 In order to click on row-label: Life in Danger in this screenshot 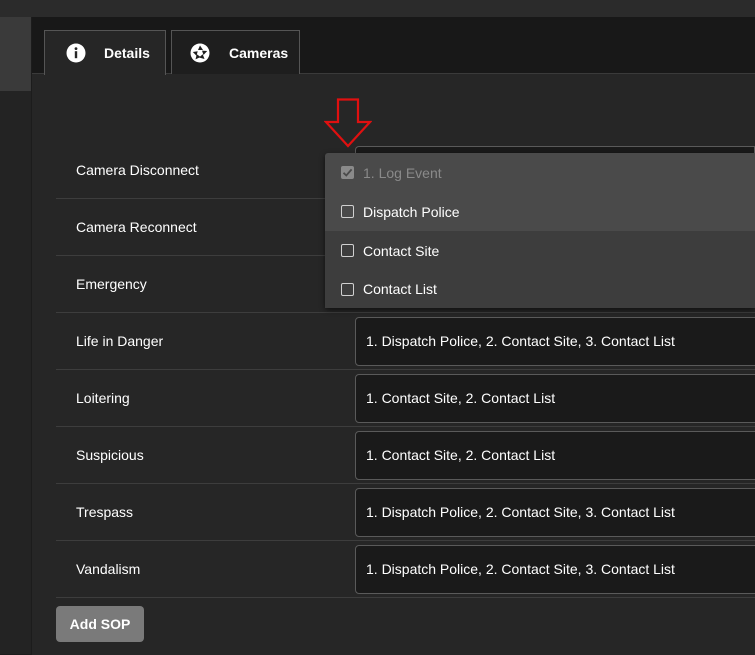, I will do `click(120, 341)`.